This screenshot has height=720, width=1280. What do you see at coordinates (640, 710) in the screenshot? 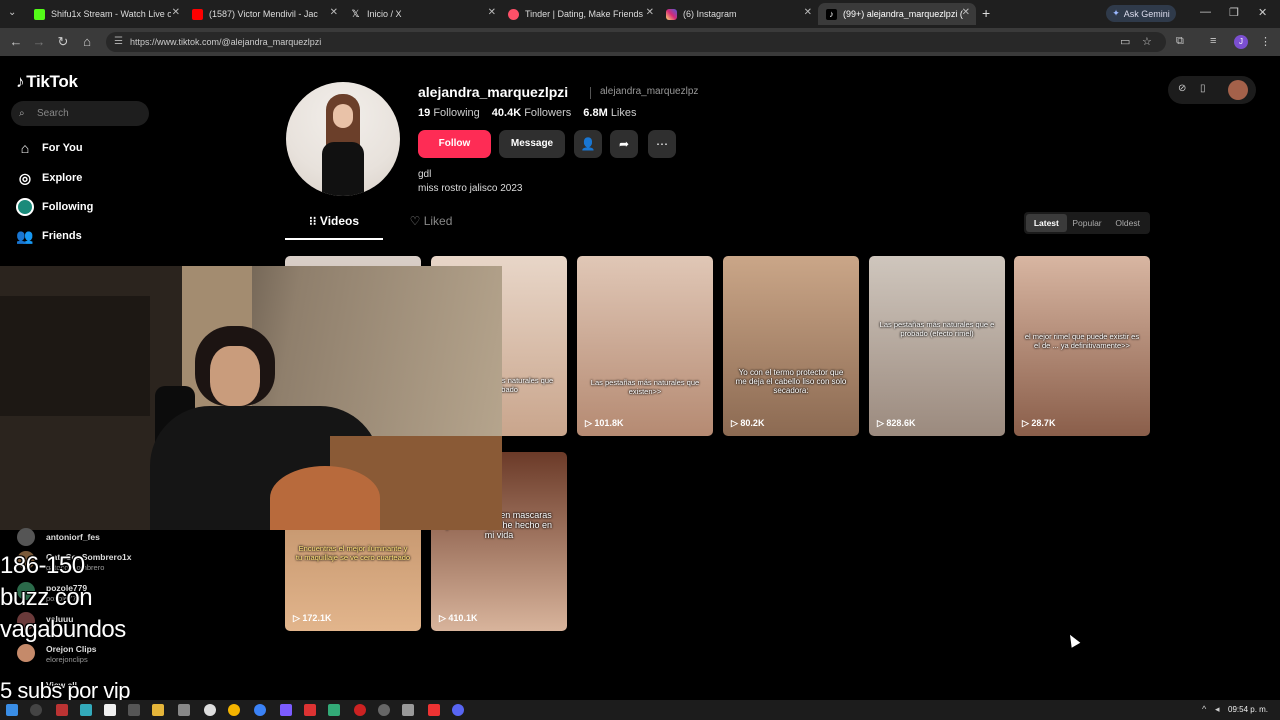
I see `windows-taskbar: ^ ◂ 09:54 p. m.` at bounding box center [640, 710].